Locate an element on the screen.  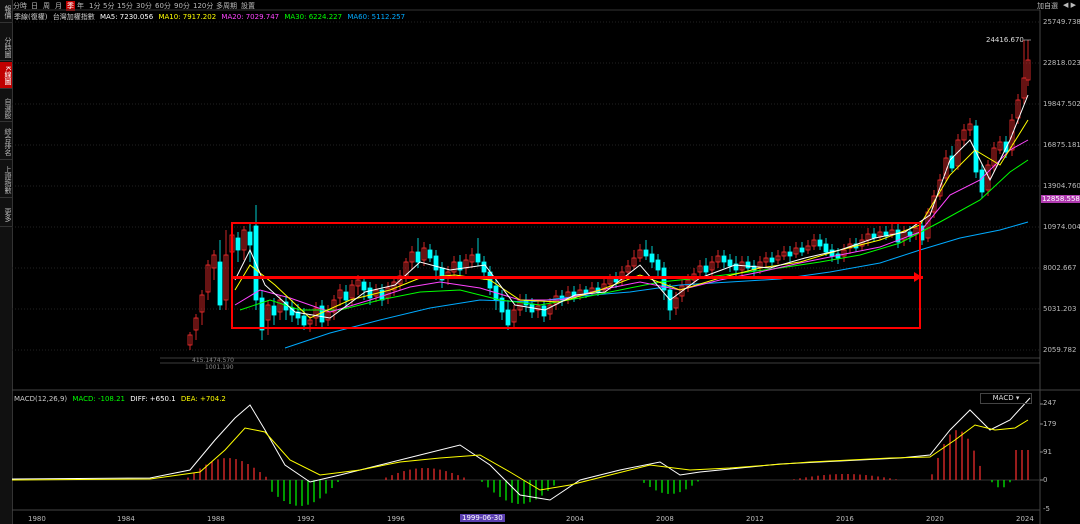
macd-diff: DIFF: +650.1 is located at coordinates (153, 399).